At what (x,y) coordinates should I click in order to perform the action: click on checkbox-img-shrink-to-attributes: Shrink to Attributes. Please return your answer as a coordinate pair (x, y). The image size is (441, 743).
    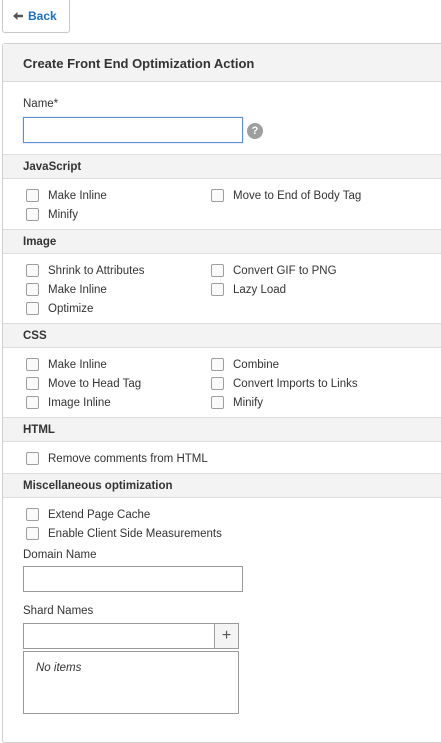
    Looking at the image, I should click on (85, 270).